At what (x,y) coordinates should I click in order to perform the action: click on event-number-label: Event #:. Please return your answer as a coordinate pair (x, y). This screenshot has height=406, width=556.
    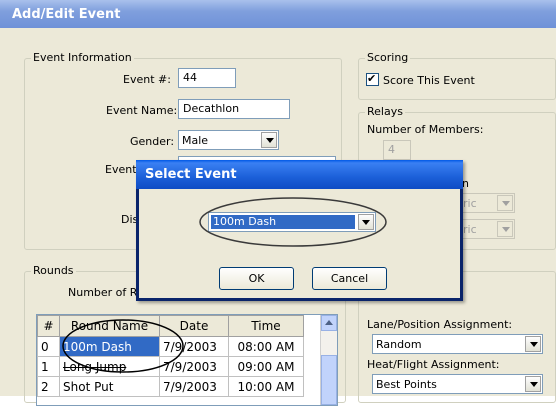
    Looking at the image, I should click on (147, 79).